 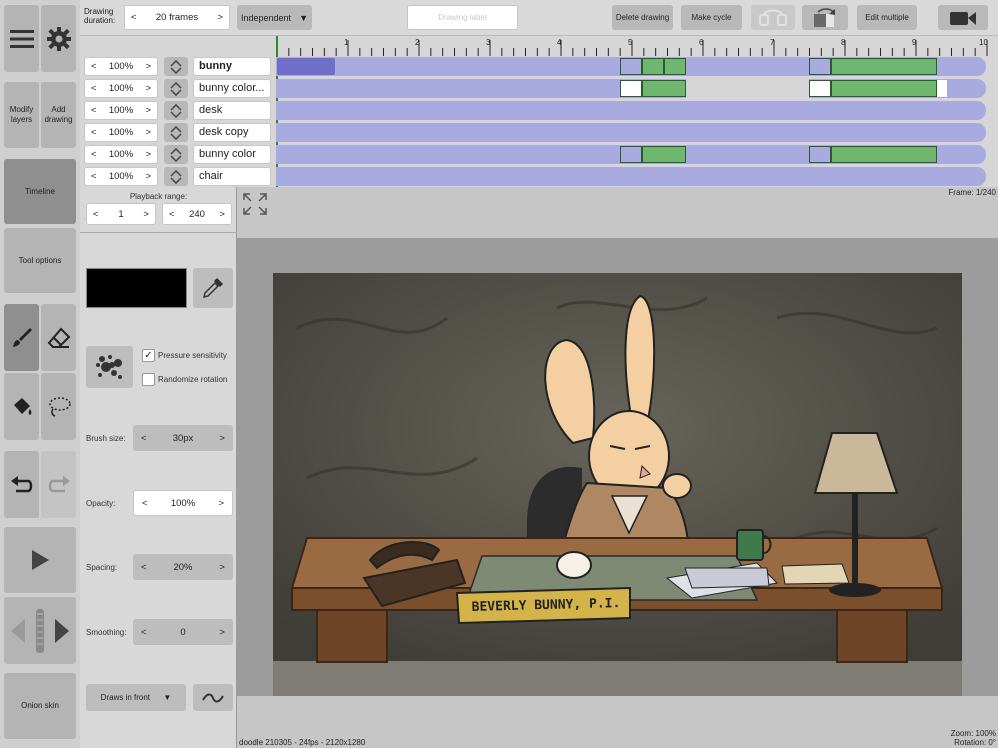 I want to click on layer-row: <100% > bunny color, so click(x=539, y=155).